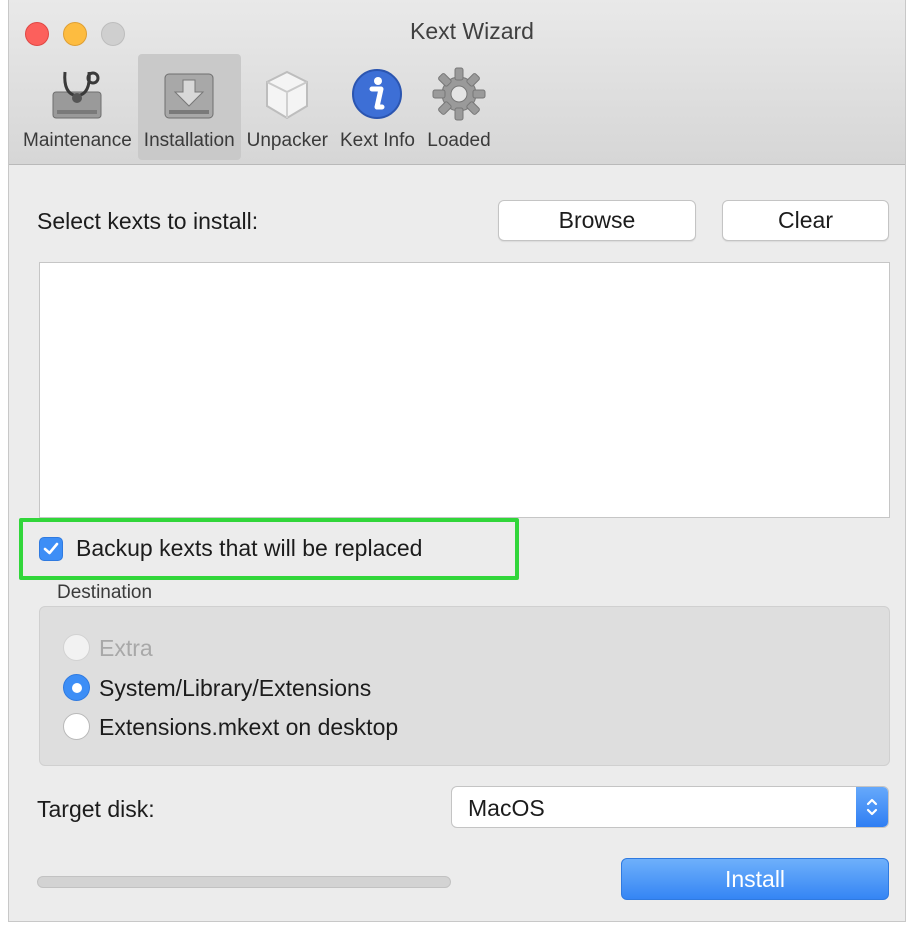 The height and width of the screenshot is (930, 914). I want to click on stethoscope-drive-icon, so click(77, 94).